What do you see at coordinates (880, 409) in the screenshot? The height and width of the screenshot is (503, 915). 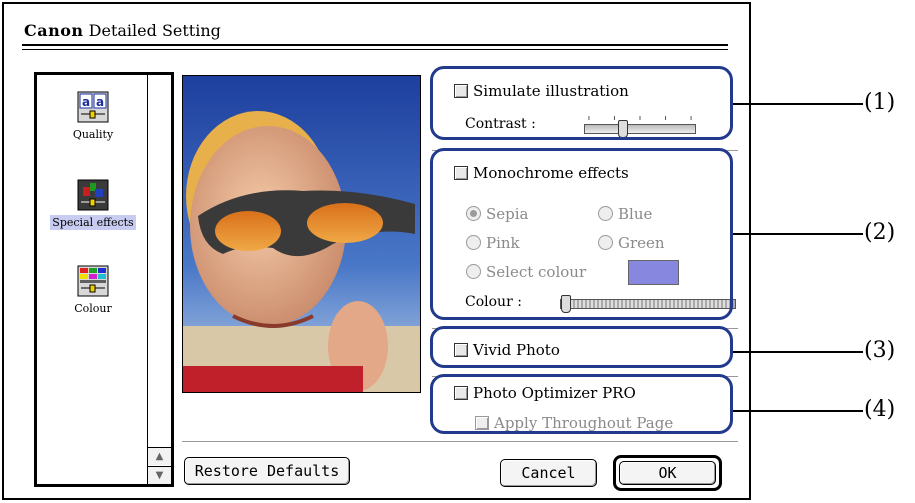 I see `callout-label-4: (4)` at bounding box center [880, 409].